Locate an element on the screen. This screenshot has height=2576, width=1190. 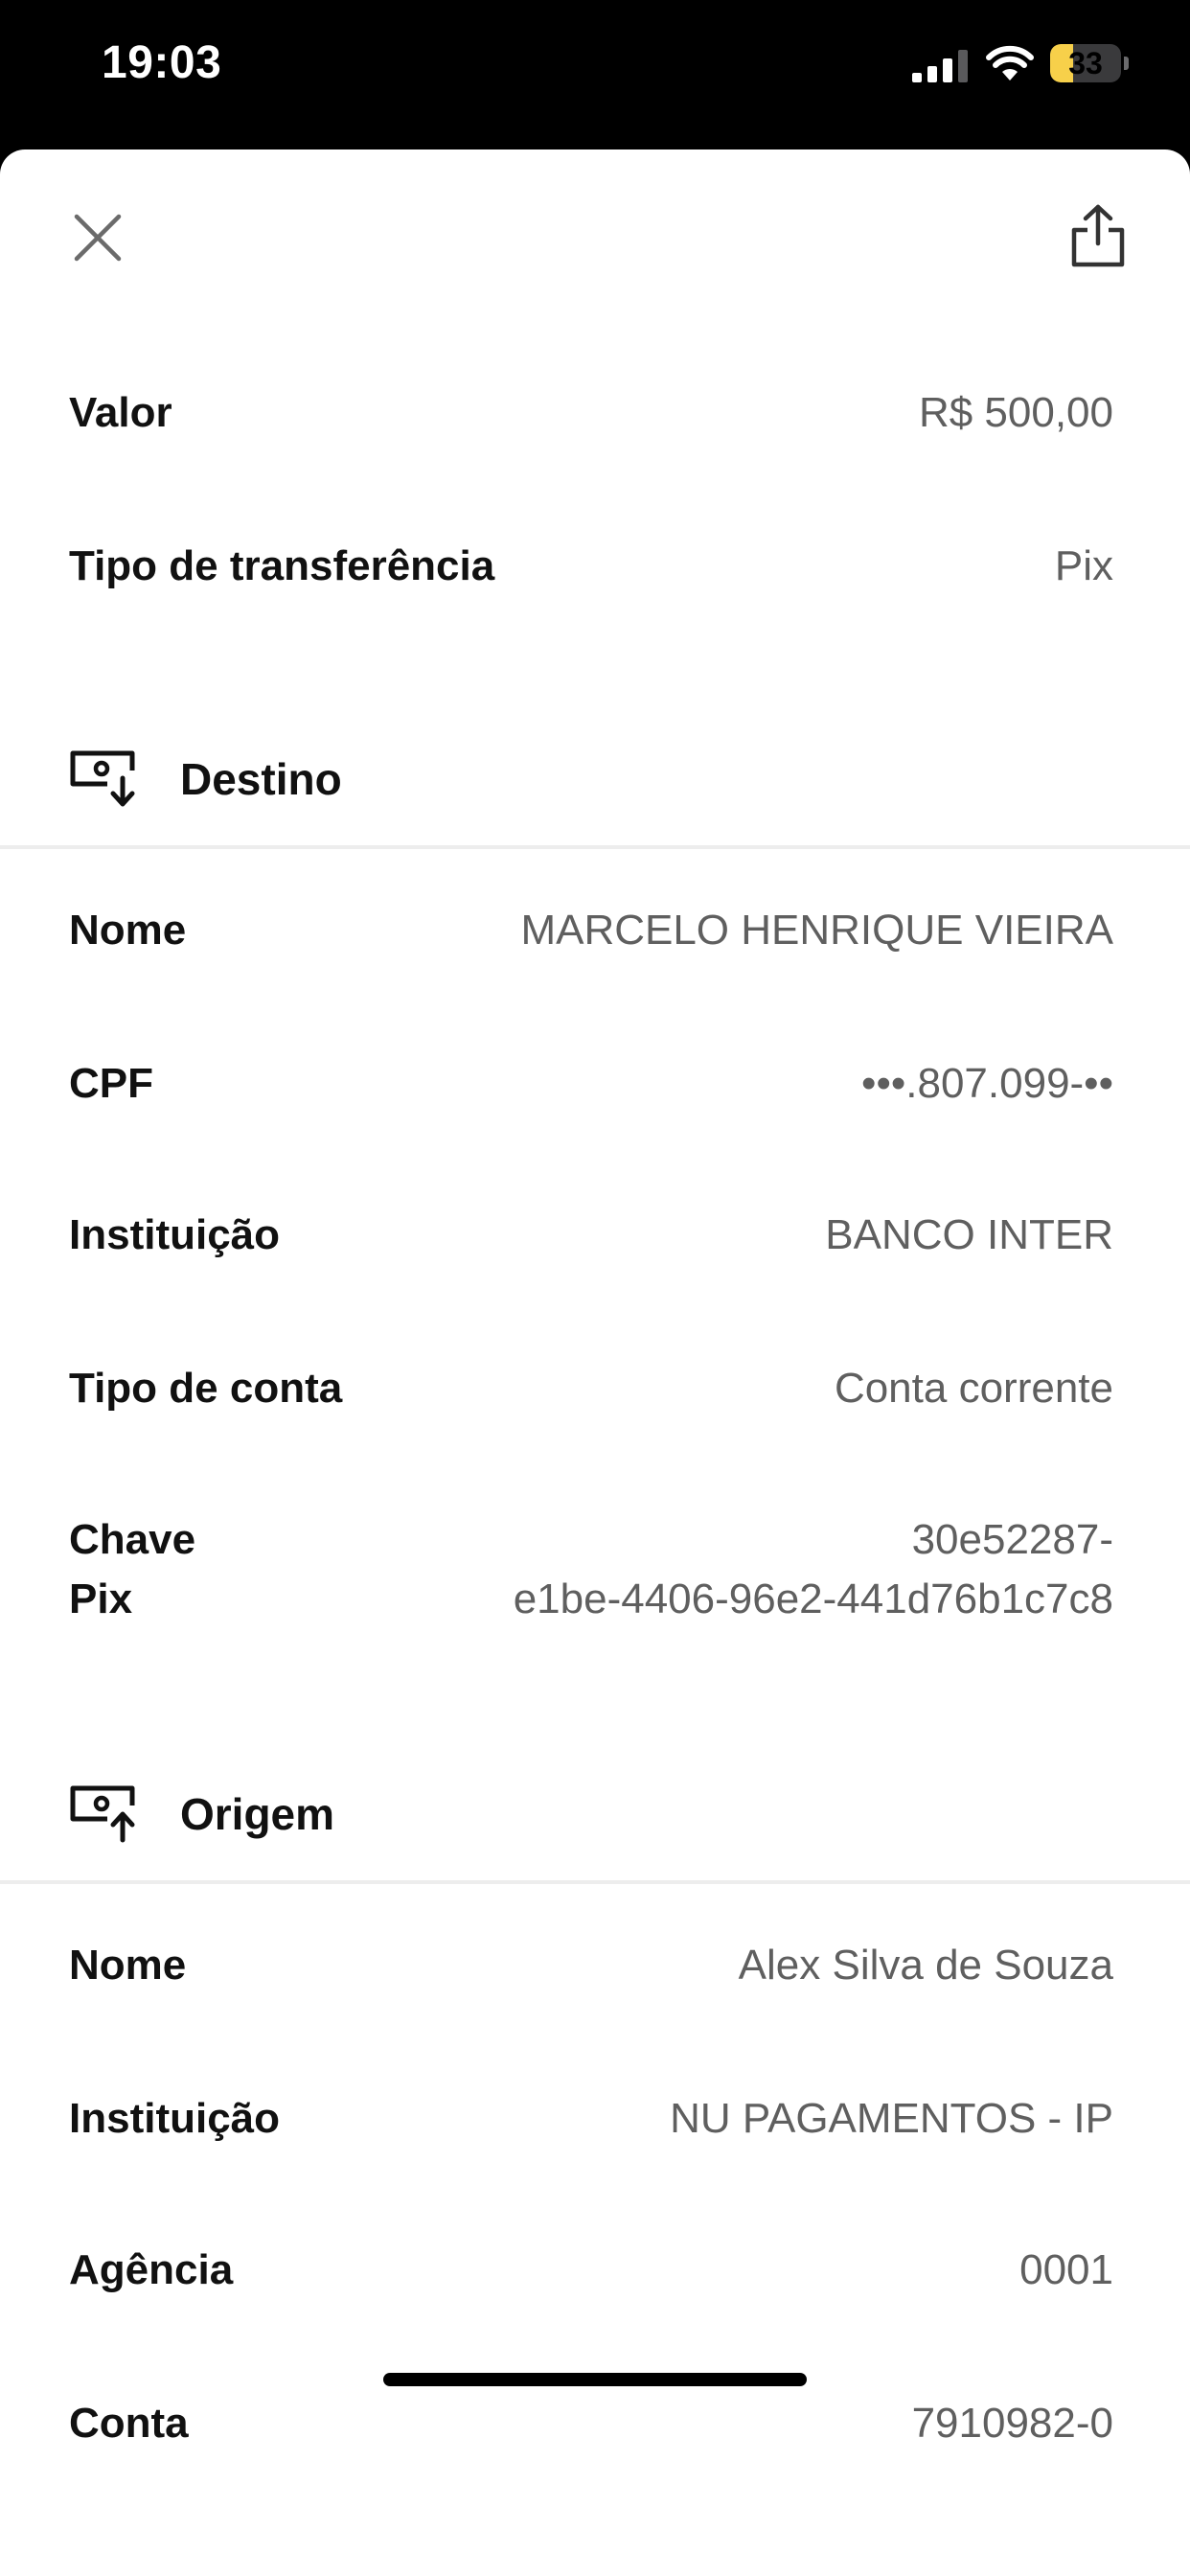
destino-account-type-label: Tipo de conta is located at coordinates (206, 1388).